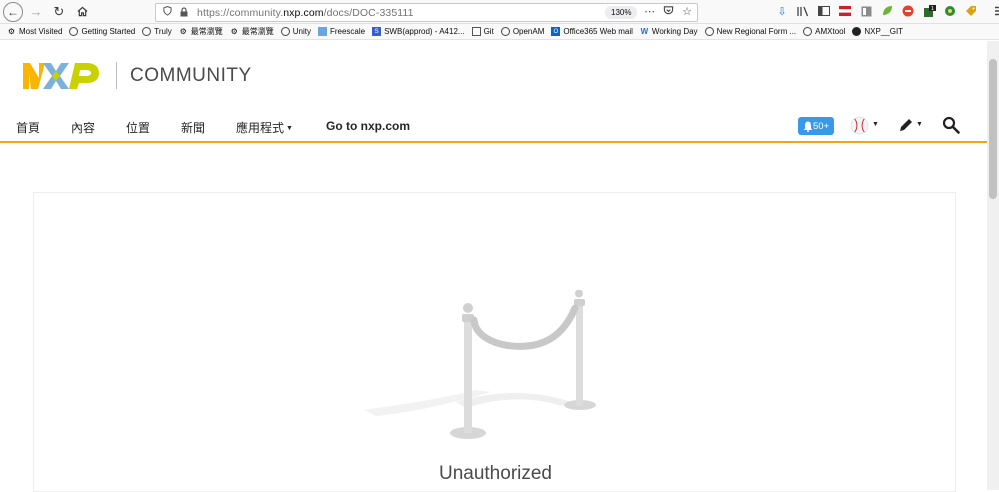  Describe the element at coordinates (808, 126) in the screenshot. I see `bell-icon` at that location.